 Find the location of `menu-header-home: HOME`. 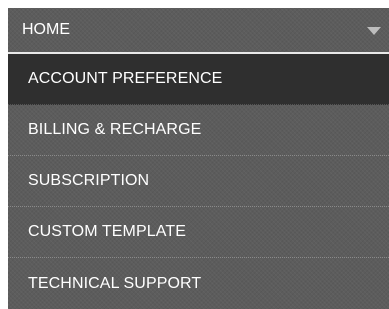

menu-header-home: HOME is located at coordinates (198, 31).